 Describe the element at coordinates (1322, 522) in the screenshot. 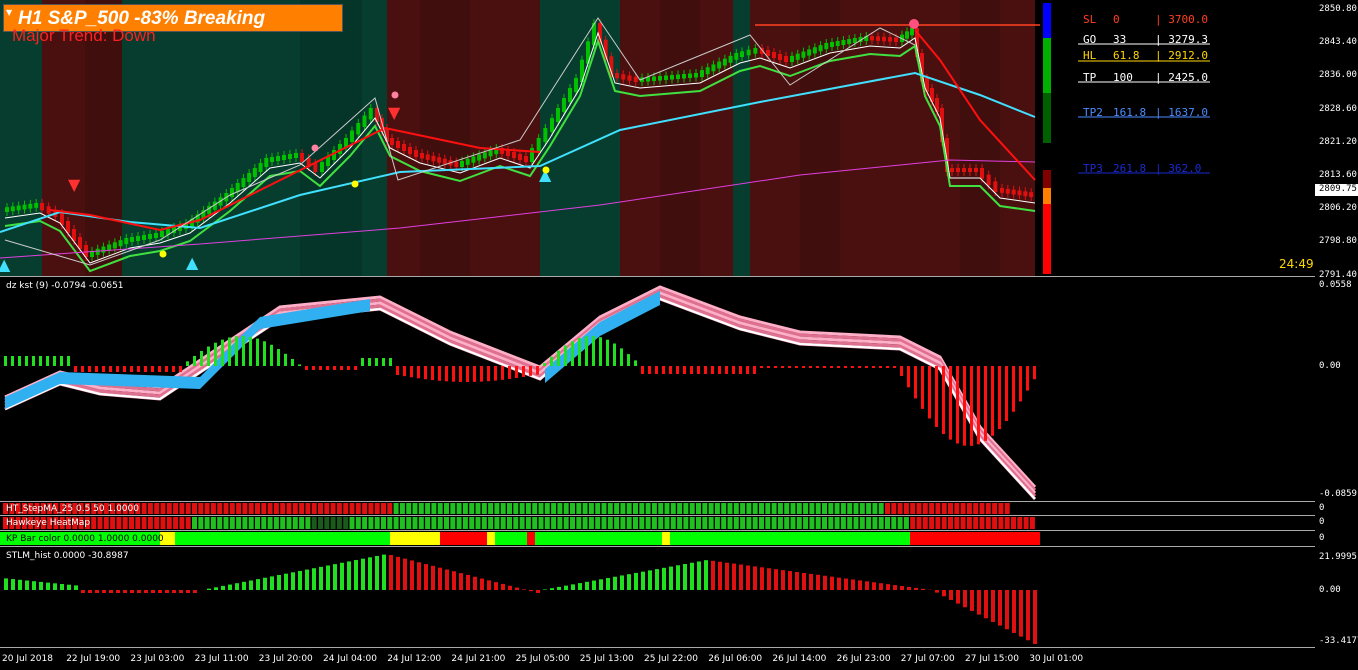

I see `heatmap-axis-value: 0` at that location.